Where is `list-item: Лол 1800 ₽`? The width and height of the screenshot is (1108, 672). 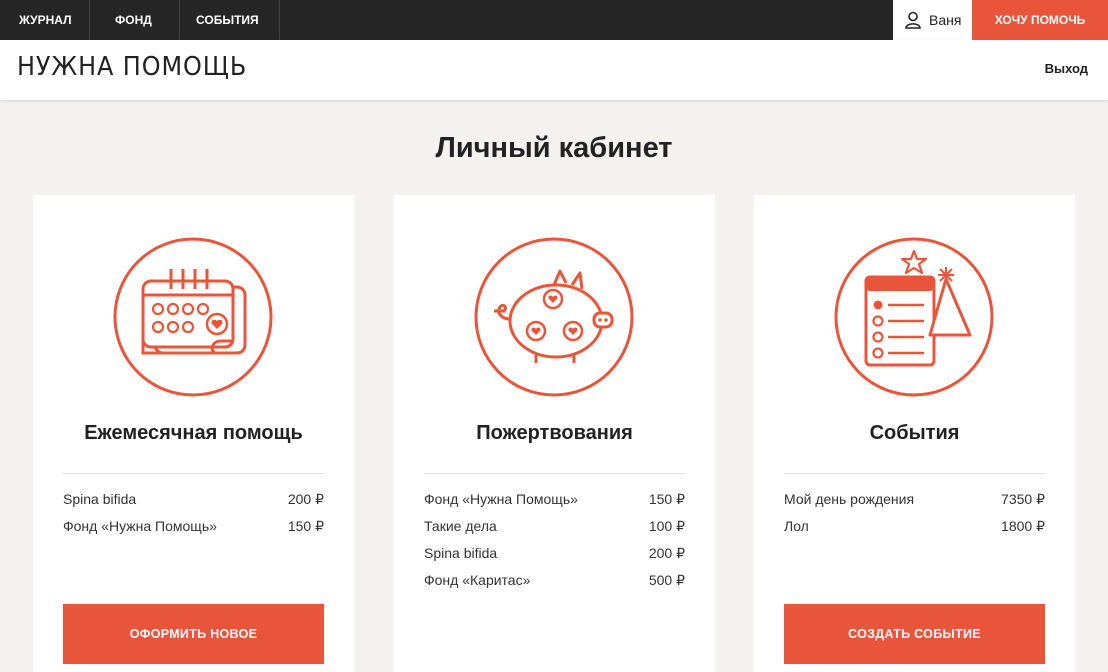 list-item: Лол 1800 ₽ is located at coordinates (914, 531).